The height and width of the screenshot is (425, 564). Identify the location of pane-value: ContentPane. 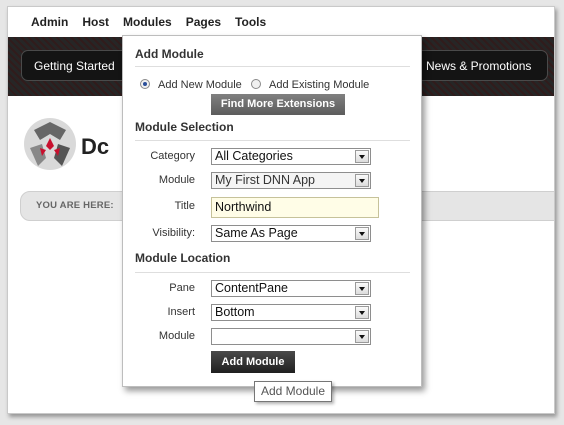
(251, 288).